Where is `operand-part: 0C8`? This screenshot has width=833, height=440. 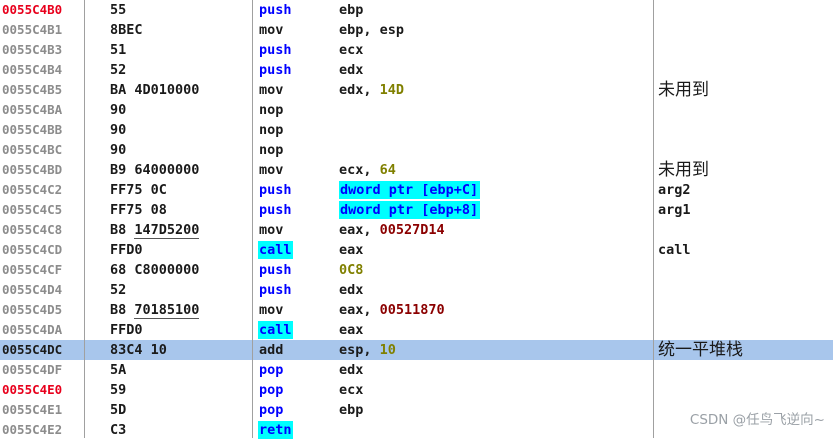 operand-part: 0C8 is located at coordinates (351, 270).